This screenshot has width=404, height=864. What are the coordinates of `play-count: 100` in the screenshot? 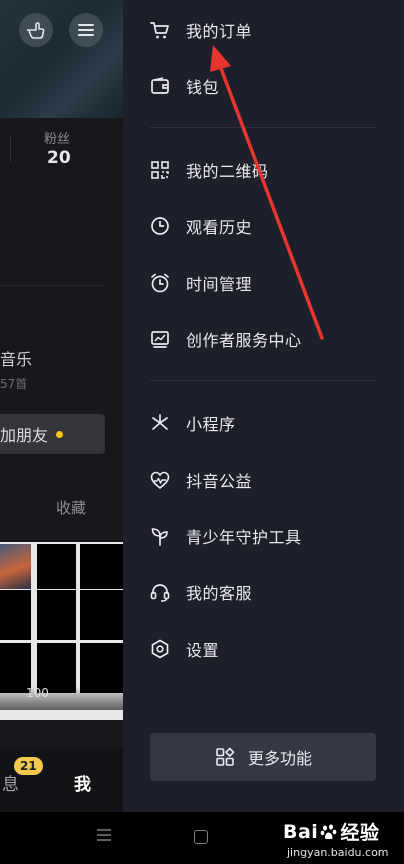 It's located at (61, 698).